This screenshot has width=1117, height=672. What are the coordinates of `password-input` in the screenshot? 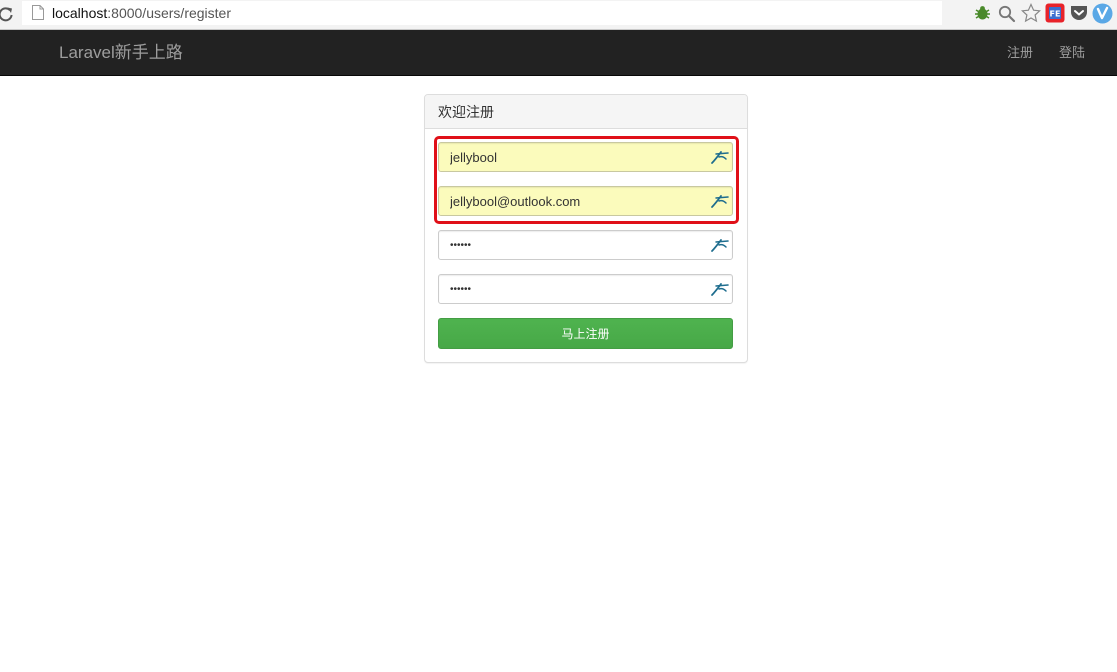 It's located at (574, 245).